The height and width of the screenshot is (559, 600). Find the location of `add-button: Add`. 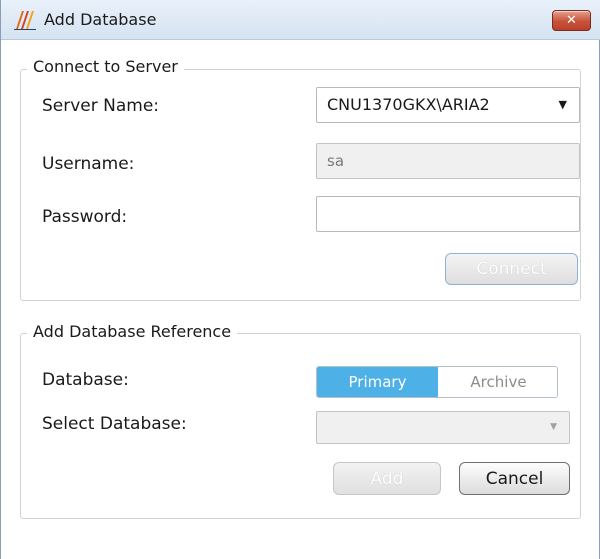

add-button: Add is located at coordinates (387, 478).